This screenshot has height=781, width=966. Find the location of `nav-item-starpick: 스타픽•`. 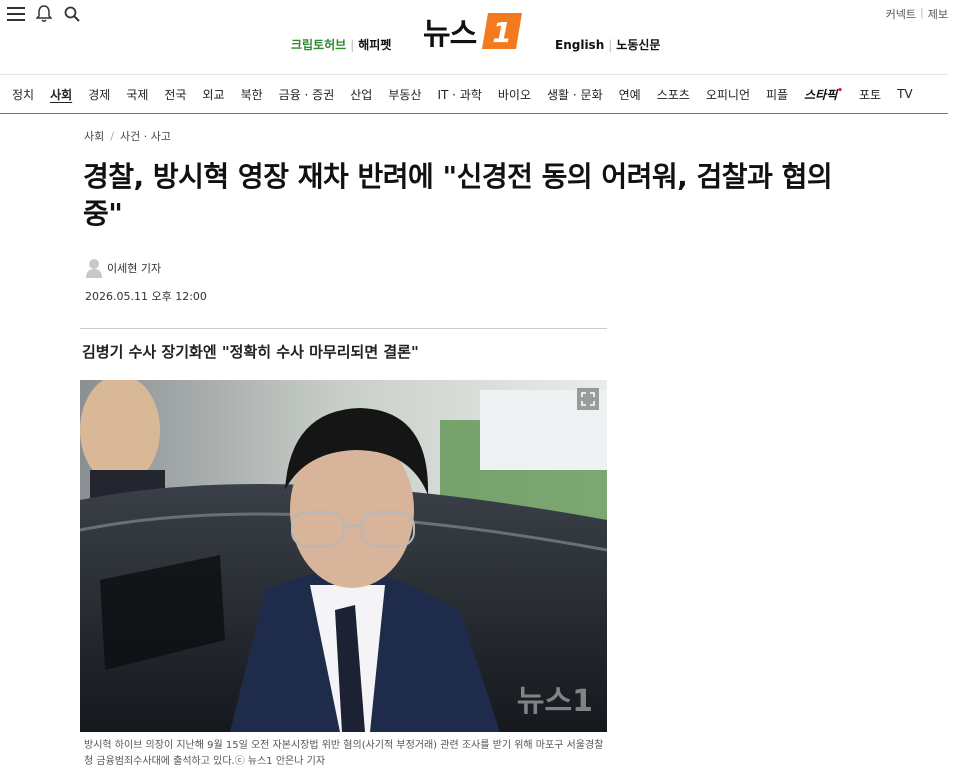

nav-item-starpick: 스타픽• is located at coordinates (823, 94).